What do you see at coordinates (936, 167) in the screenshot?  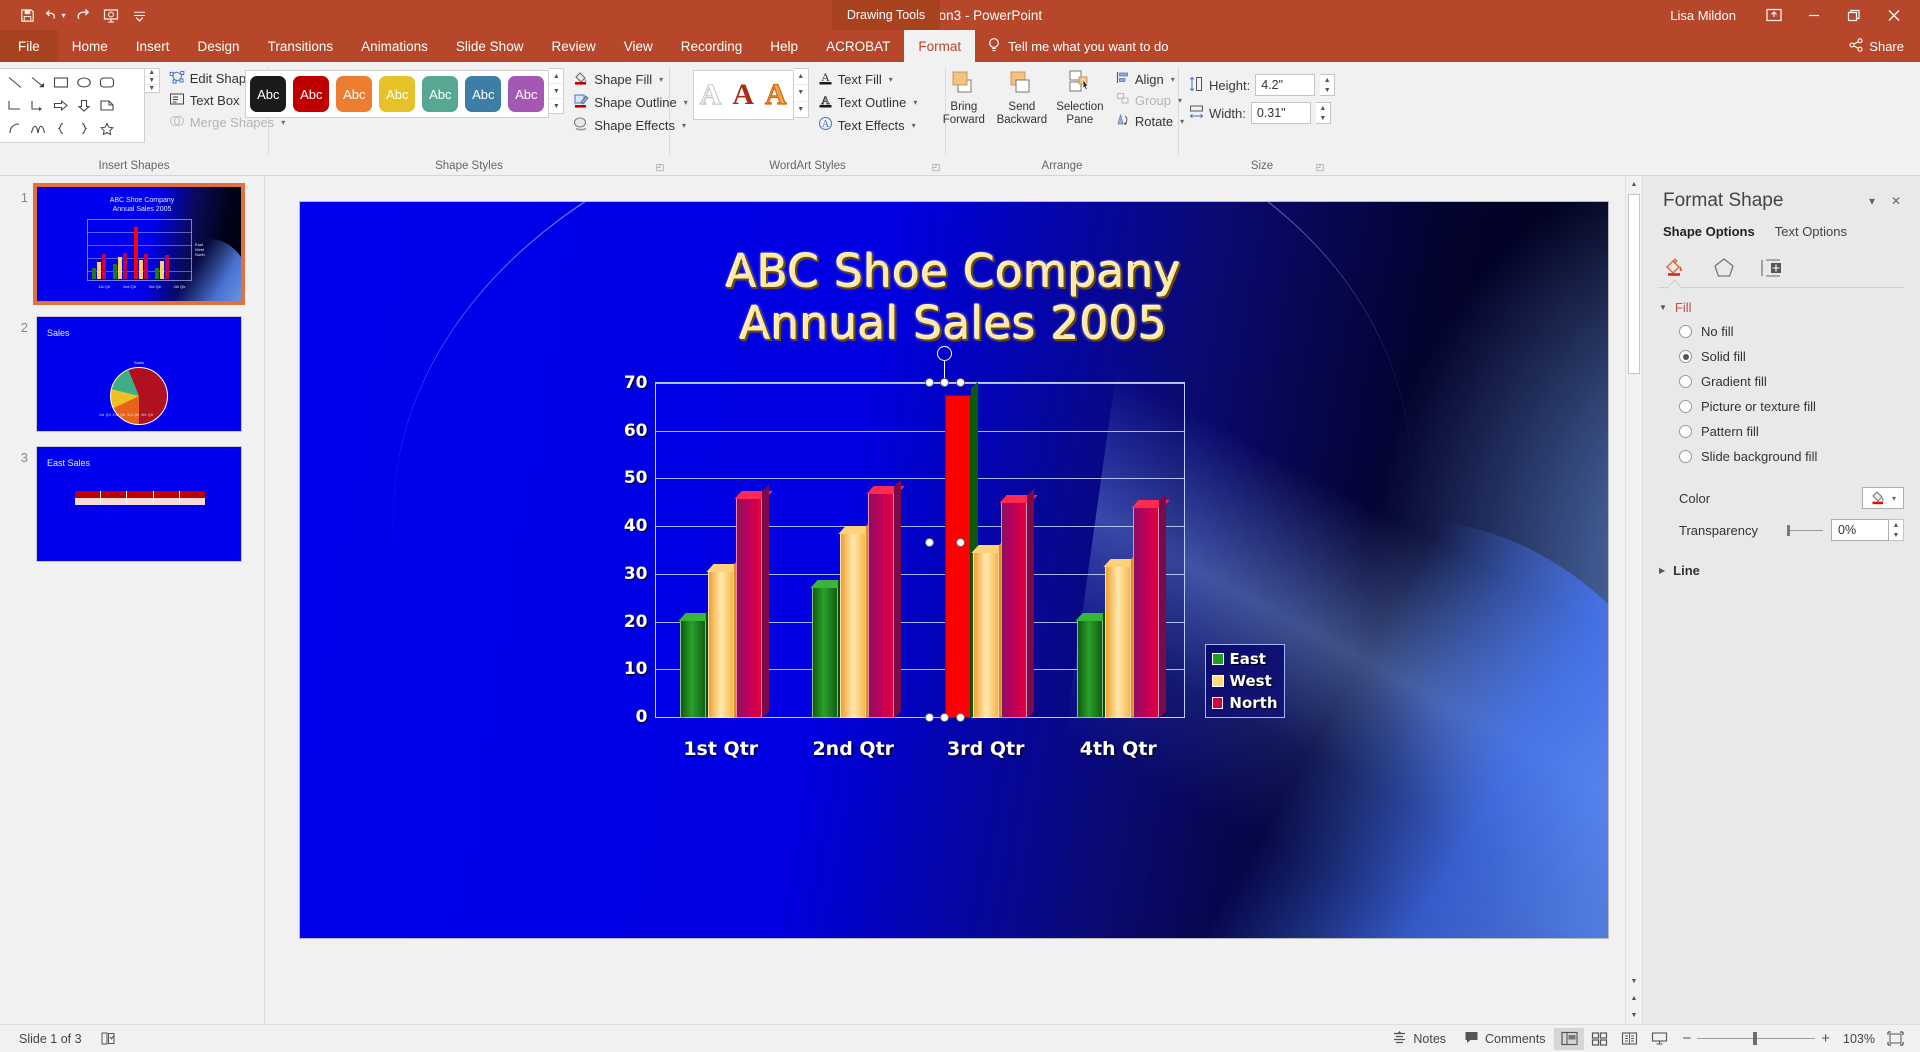 I see `wordart-dialog-launcher: ◰` at bounding box center [936, 167].